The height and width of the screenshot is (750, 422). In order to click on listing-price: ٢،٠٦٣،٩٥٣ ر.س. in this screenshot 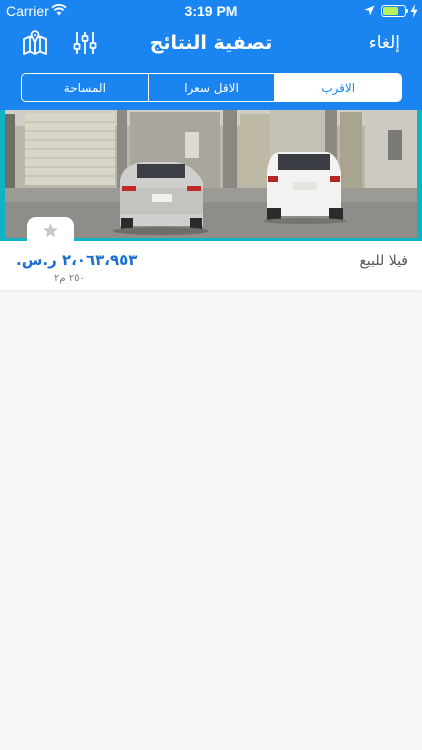, I will do `click(77, 260)`.